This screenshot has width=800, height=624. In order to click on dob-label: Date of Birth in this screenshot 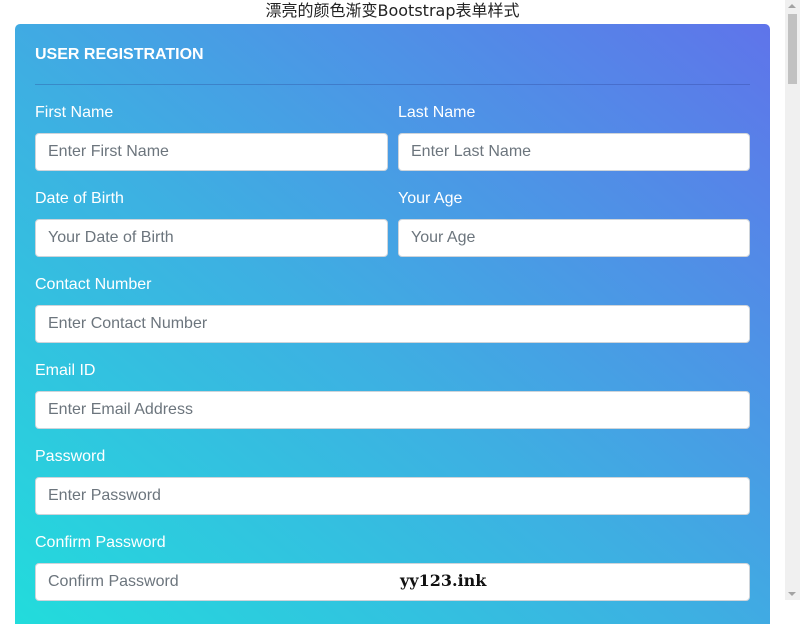, I will do `click(79, 198)`.